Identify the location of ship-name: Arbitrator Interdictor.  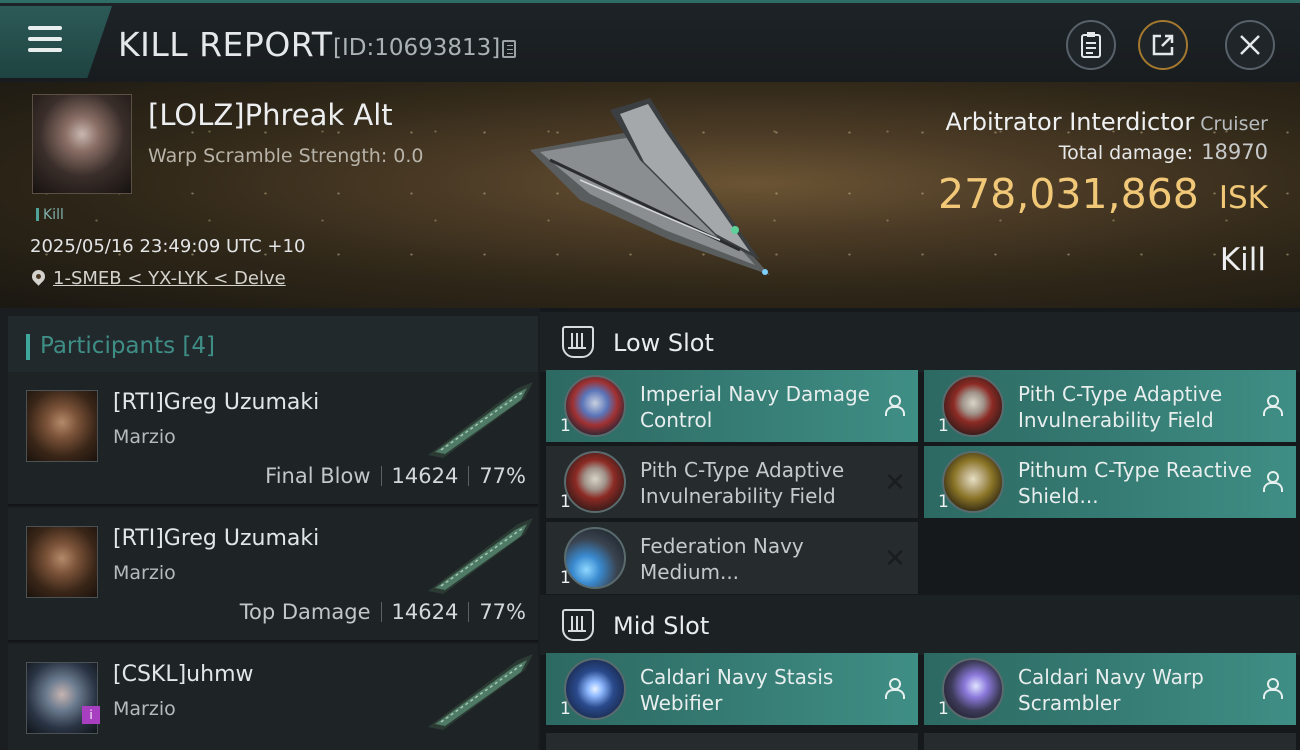
(1070, 122).